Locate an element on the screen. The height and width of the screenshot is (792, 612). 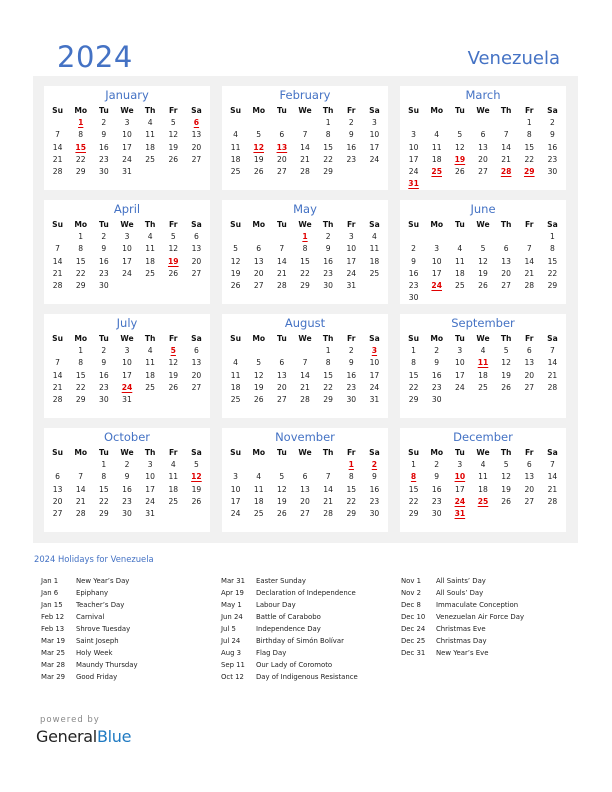
day-cell: 15 is located at coordinates (328, 375).